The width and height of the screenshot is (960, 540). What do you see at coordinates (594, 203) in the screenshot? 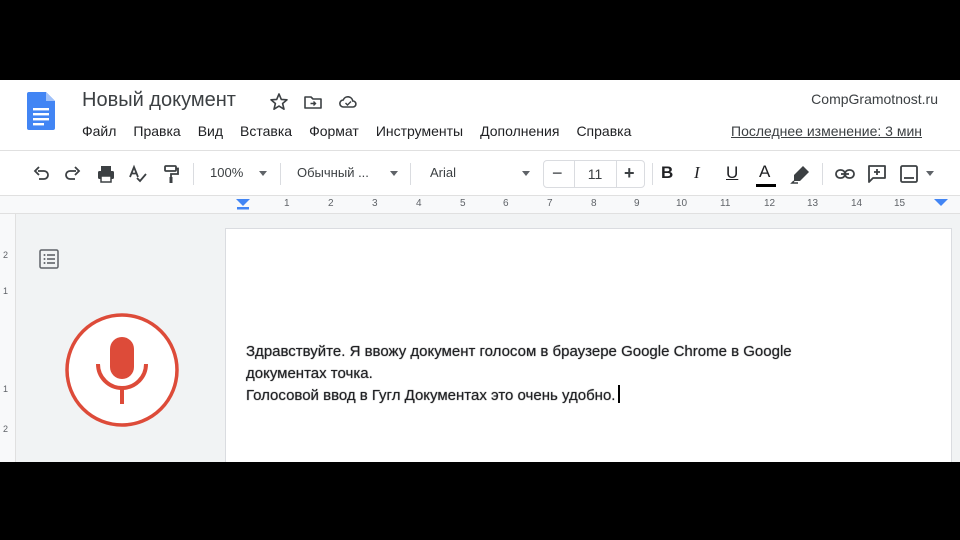
I see `ruler-number: 8` at bounding box center [594, 203].